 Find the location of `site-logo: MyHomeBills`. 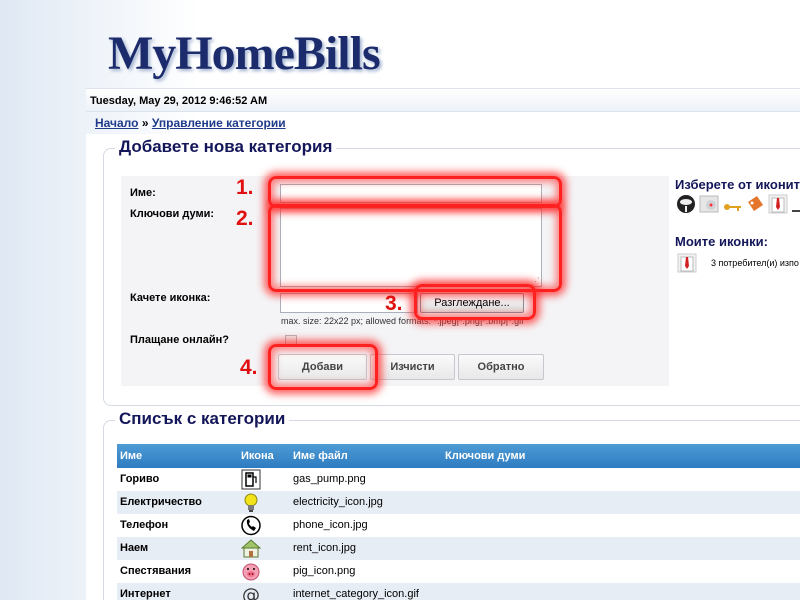

site-logo: MyHomeBills is located at coordinates (244, 54).